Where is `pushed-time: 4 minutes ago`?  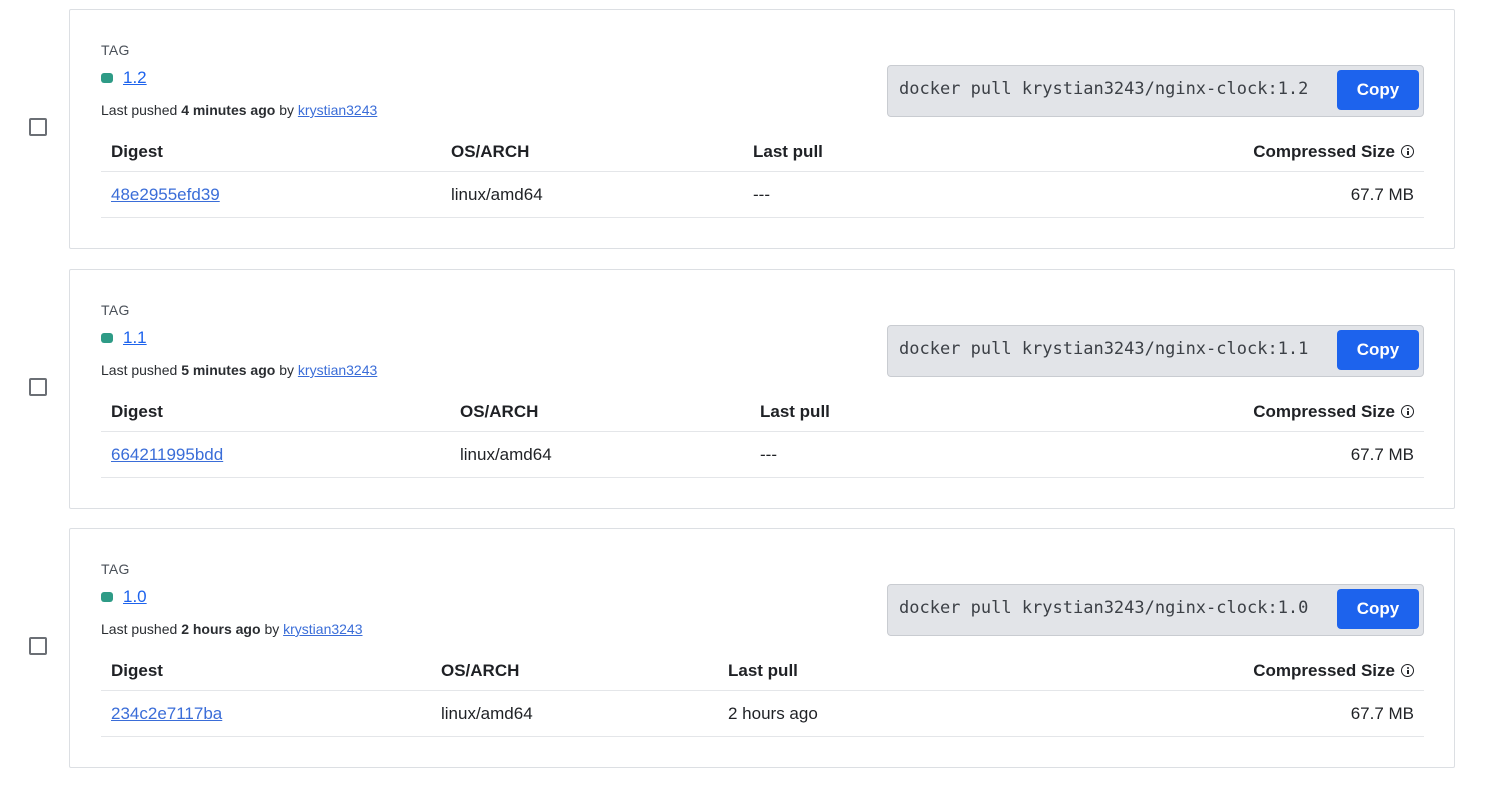 pushed-time: 4 minutes ago is located at coordinates (228, 110).